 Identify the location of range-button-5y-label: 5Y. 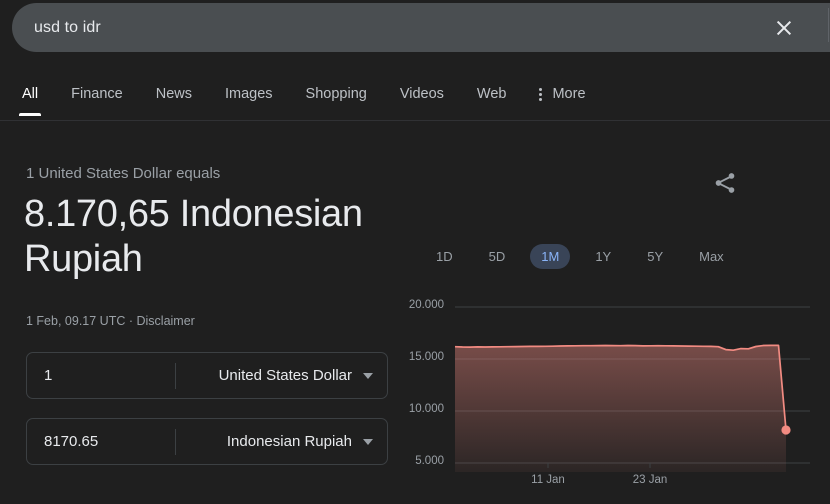
(655, 256).